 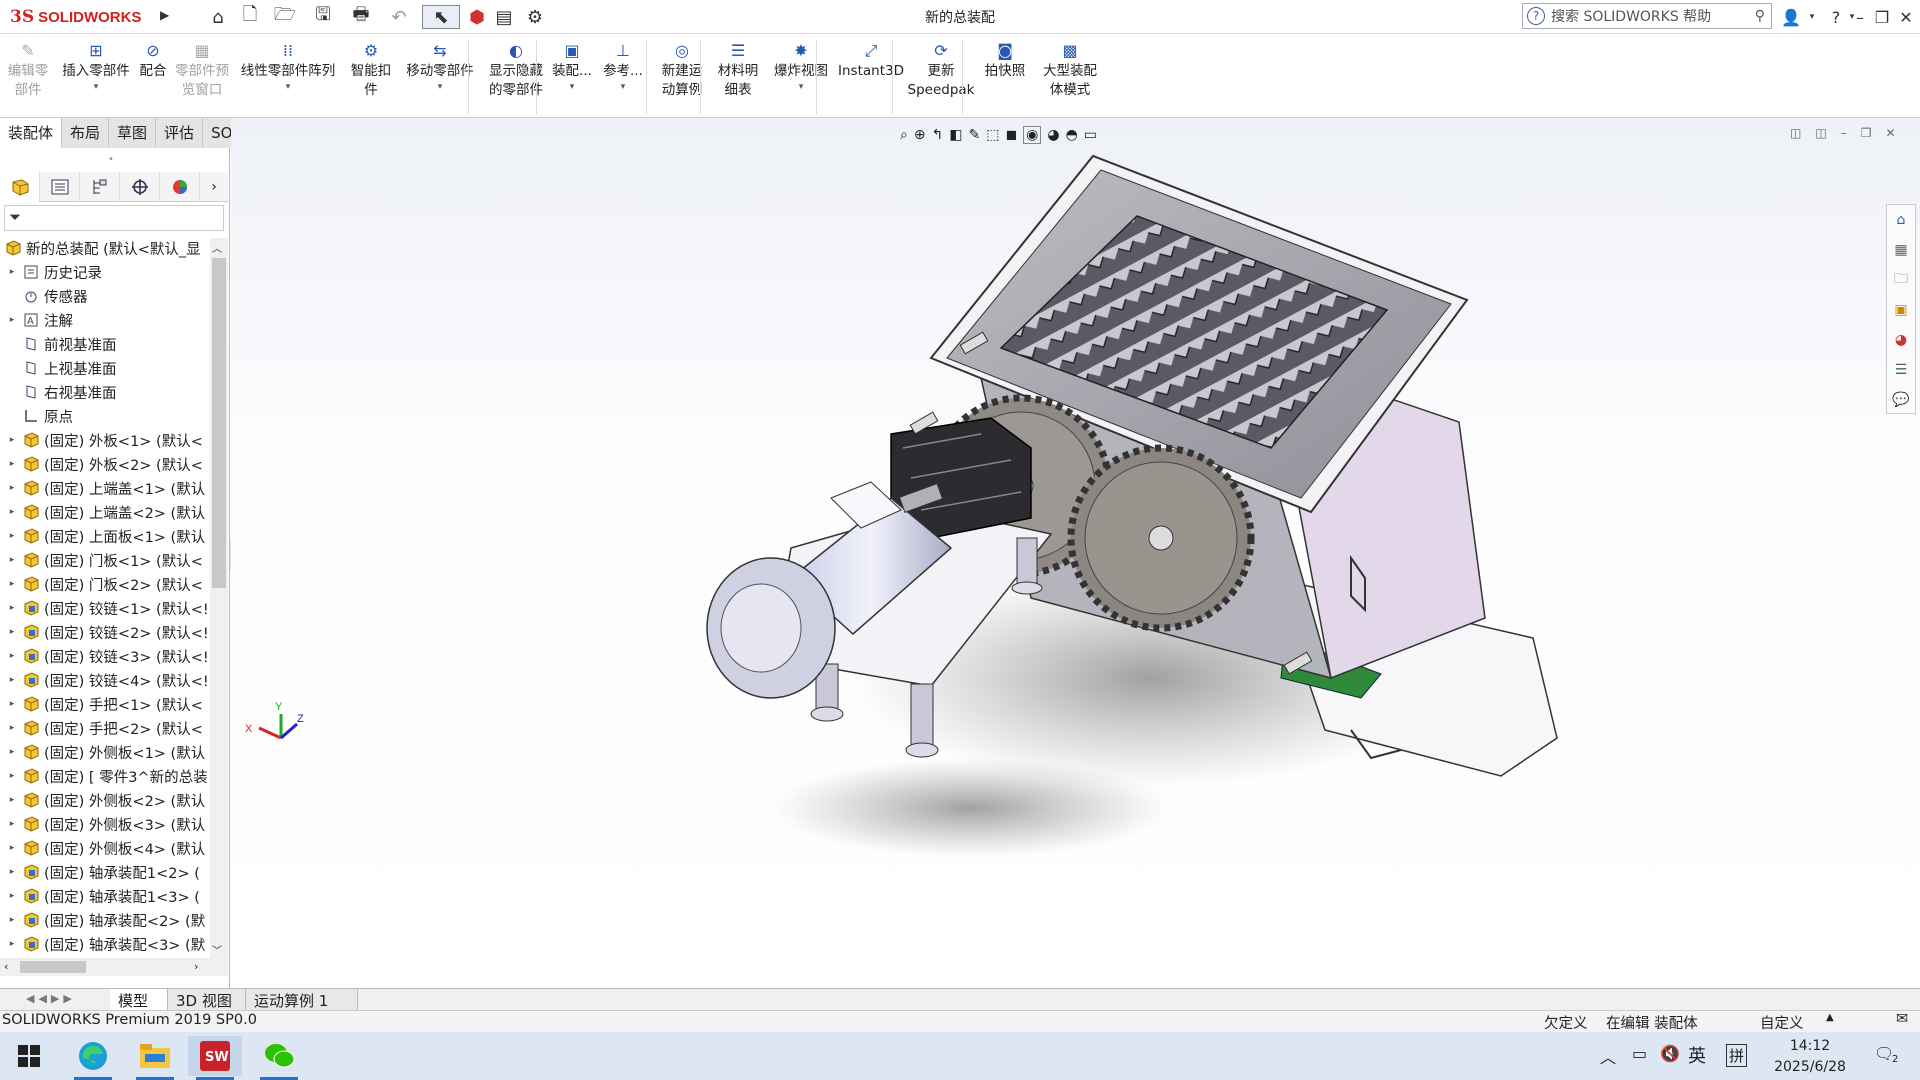 What do you see at coordinates (1012, 135) in the screenshot?
I see `display-style-icon: ◼` at bounding box center [1012, 135].